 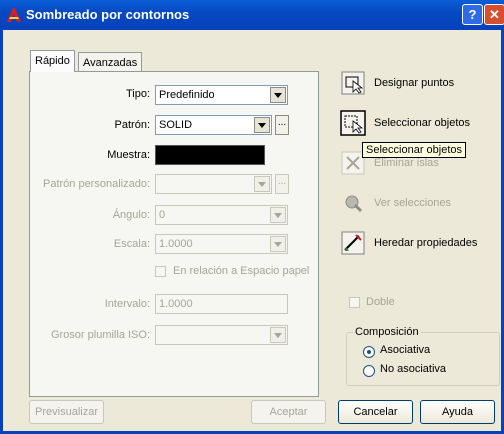 I want to click on tipo-value: Predefinido, so click(x=187, y=95).